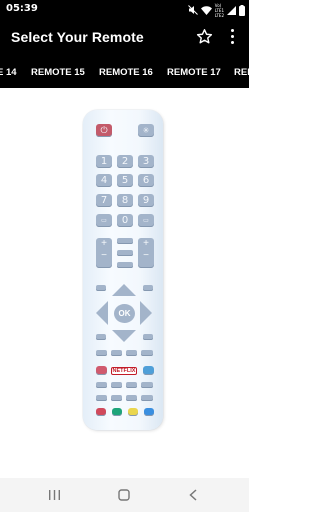  What do you see at coordinates (104, 130) in the screenshot?
I see `power-button: ⏻` at bounding box center [104, 130].